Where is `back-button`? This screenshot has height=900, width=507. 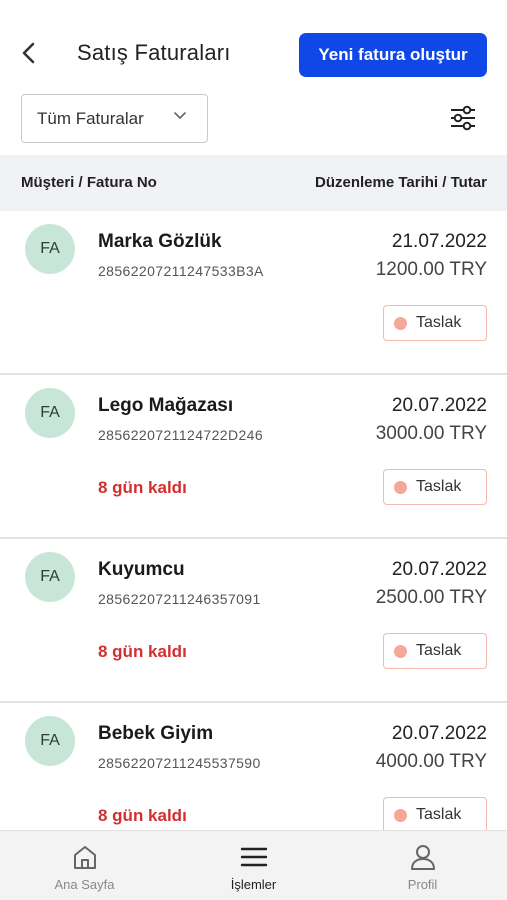
back-button is located at coordinates (29, 53).